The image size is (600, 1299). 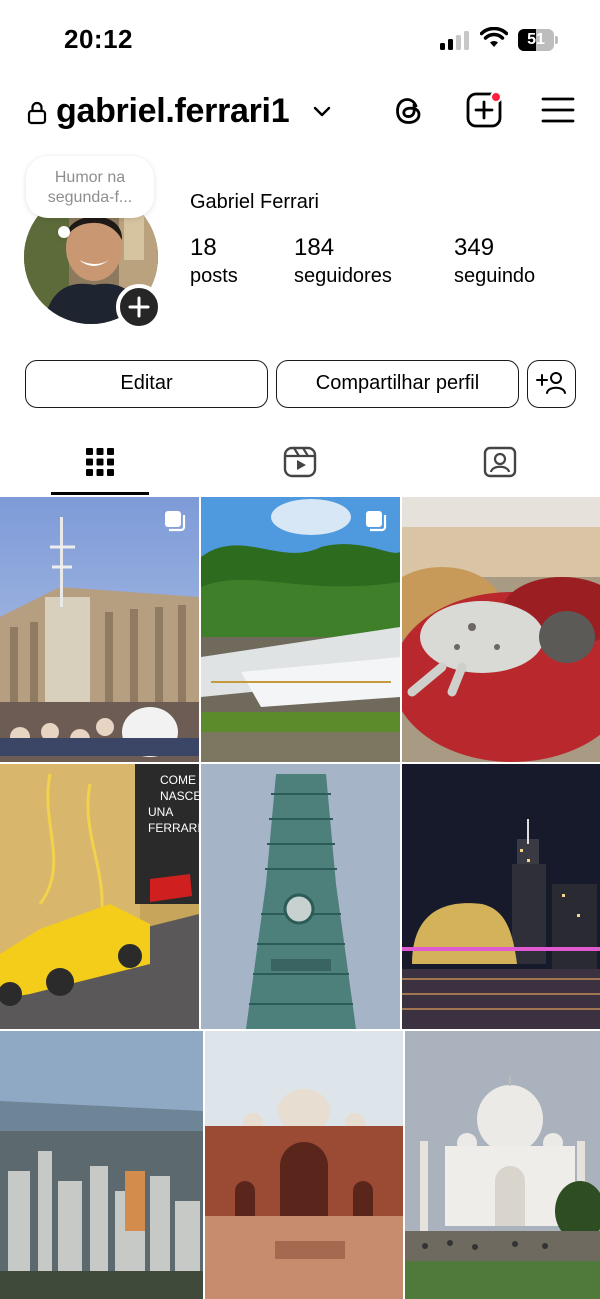 What do you see at coordinates (314, 247) in the screenshot?
I see `stat-value: 184` at bounding box center [314, 247].